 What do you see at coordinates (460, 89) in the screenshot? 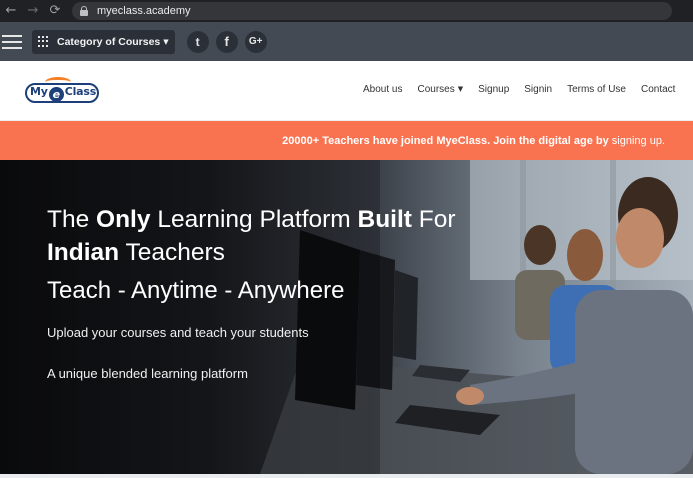
I see `caret-down-icon: ▼` at bounding box center [460, 89].